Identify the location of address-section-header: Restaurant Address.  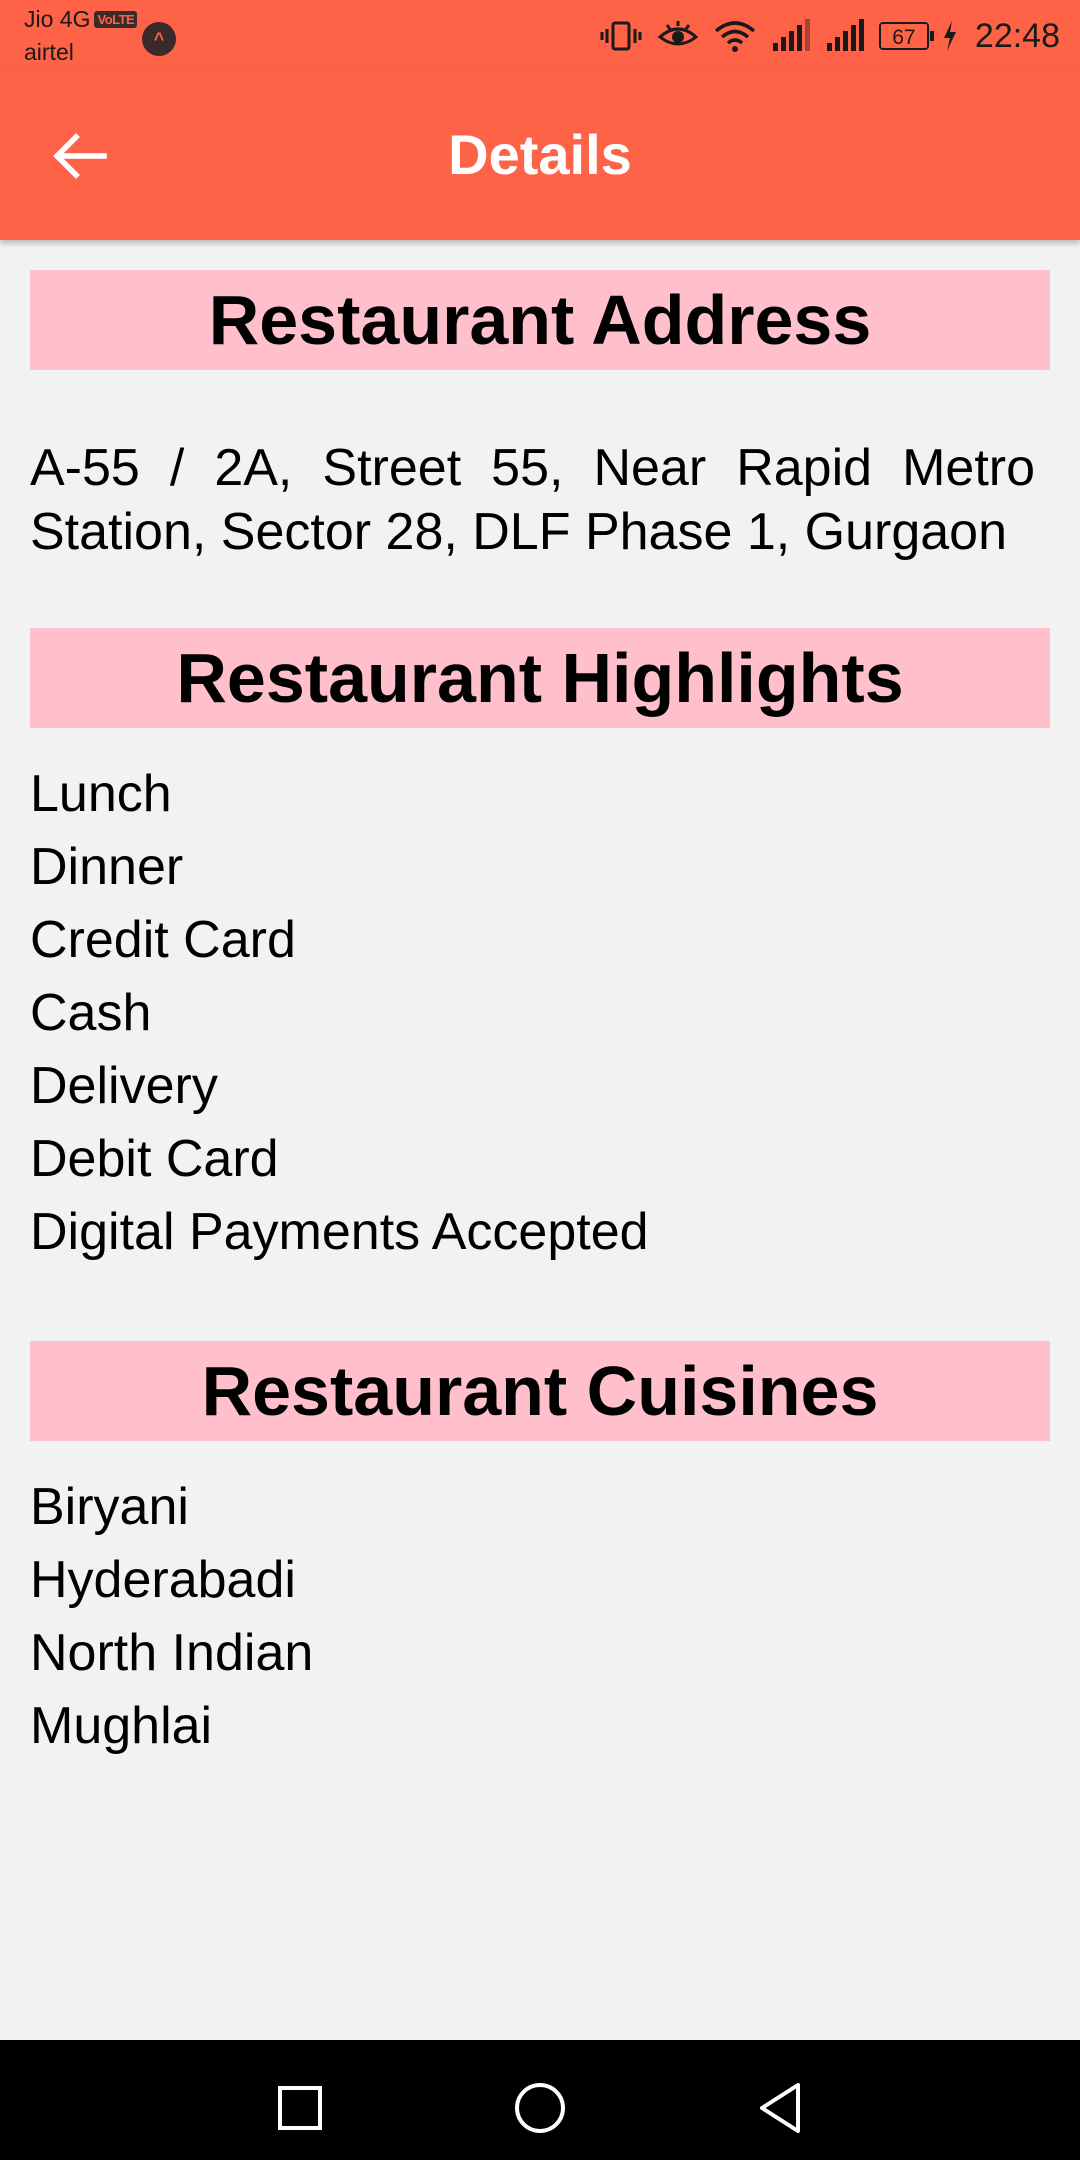
(540, 320).